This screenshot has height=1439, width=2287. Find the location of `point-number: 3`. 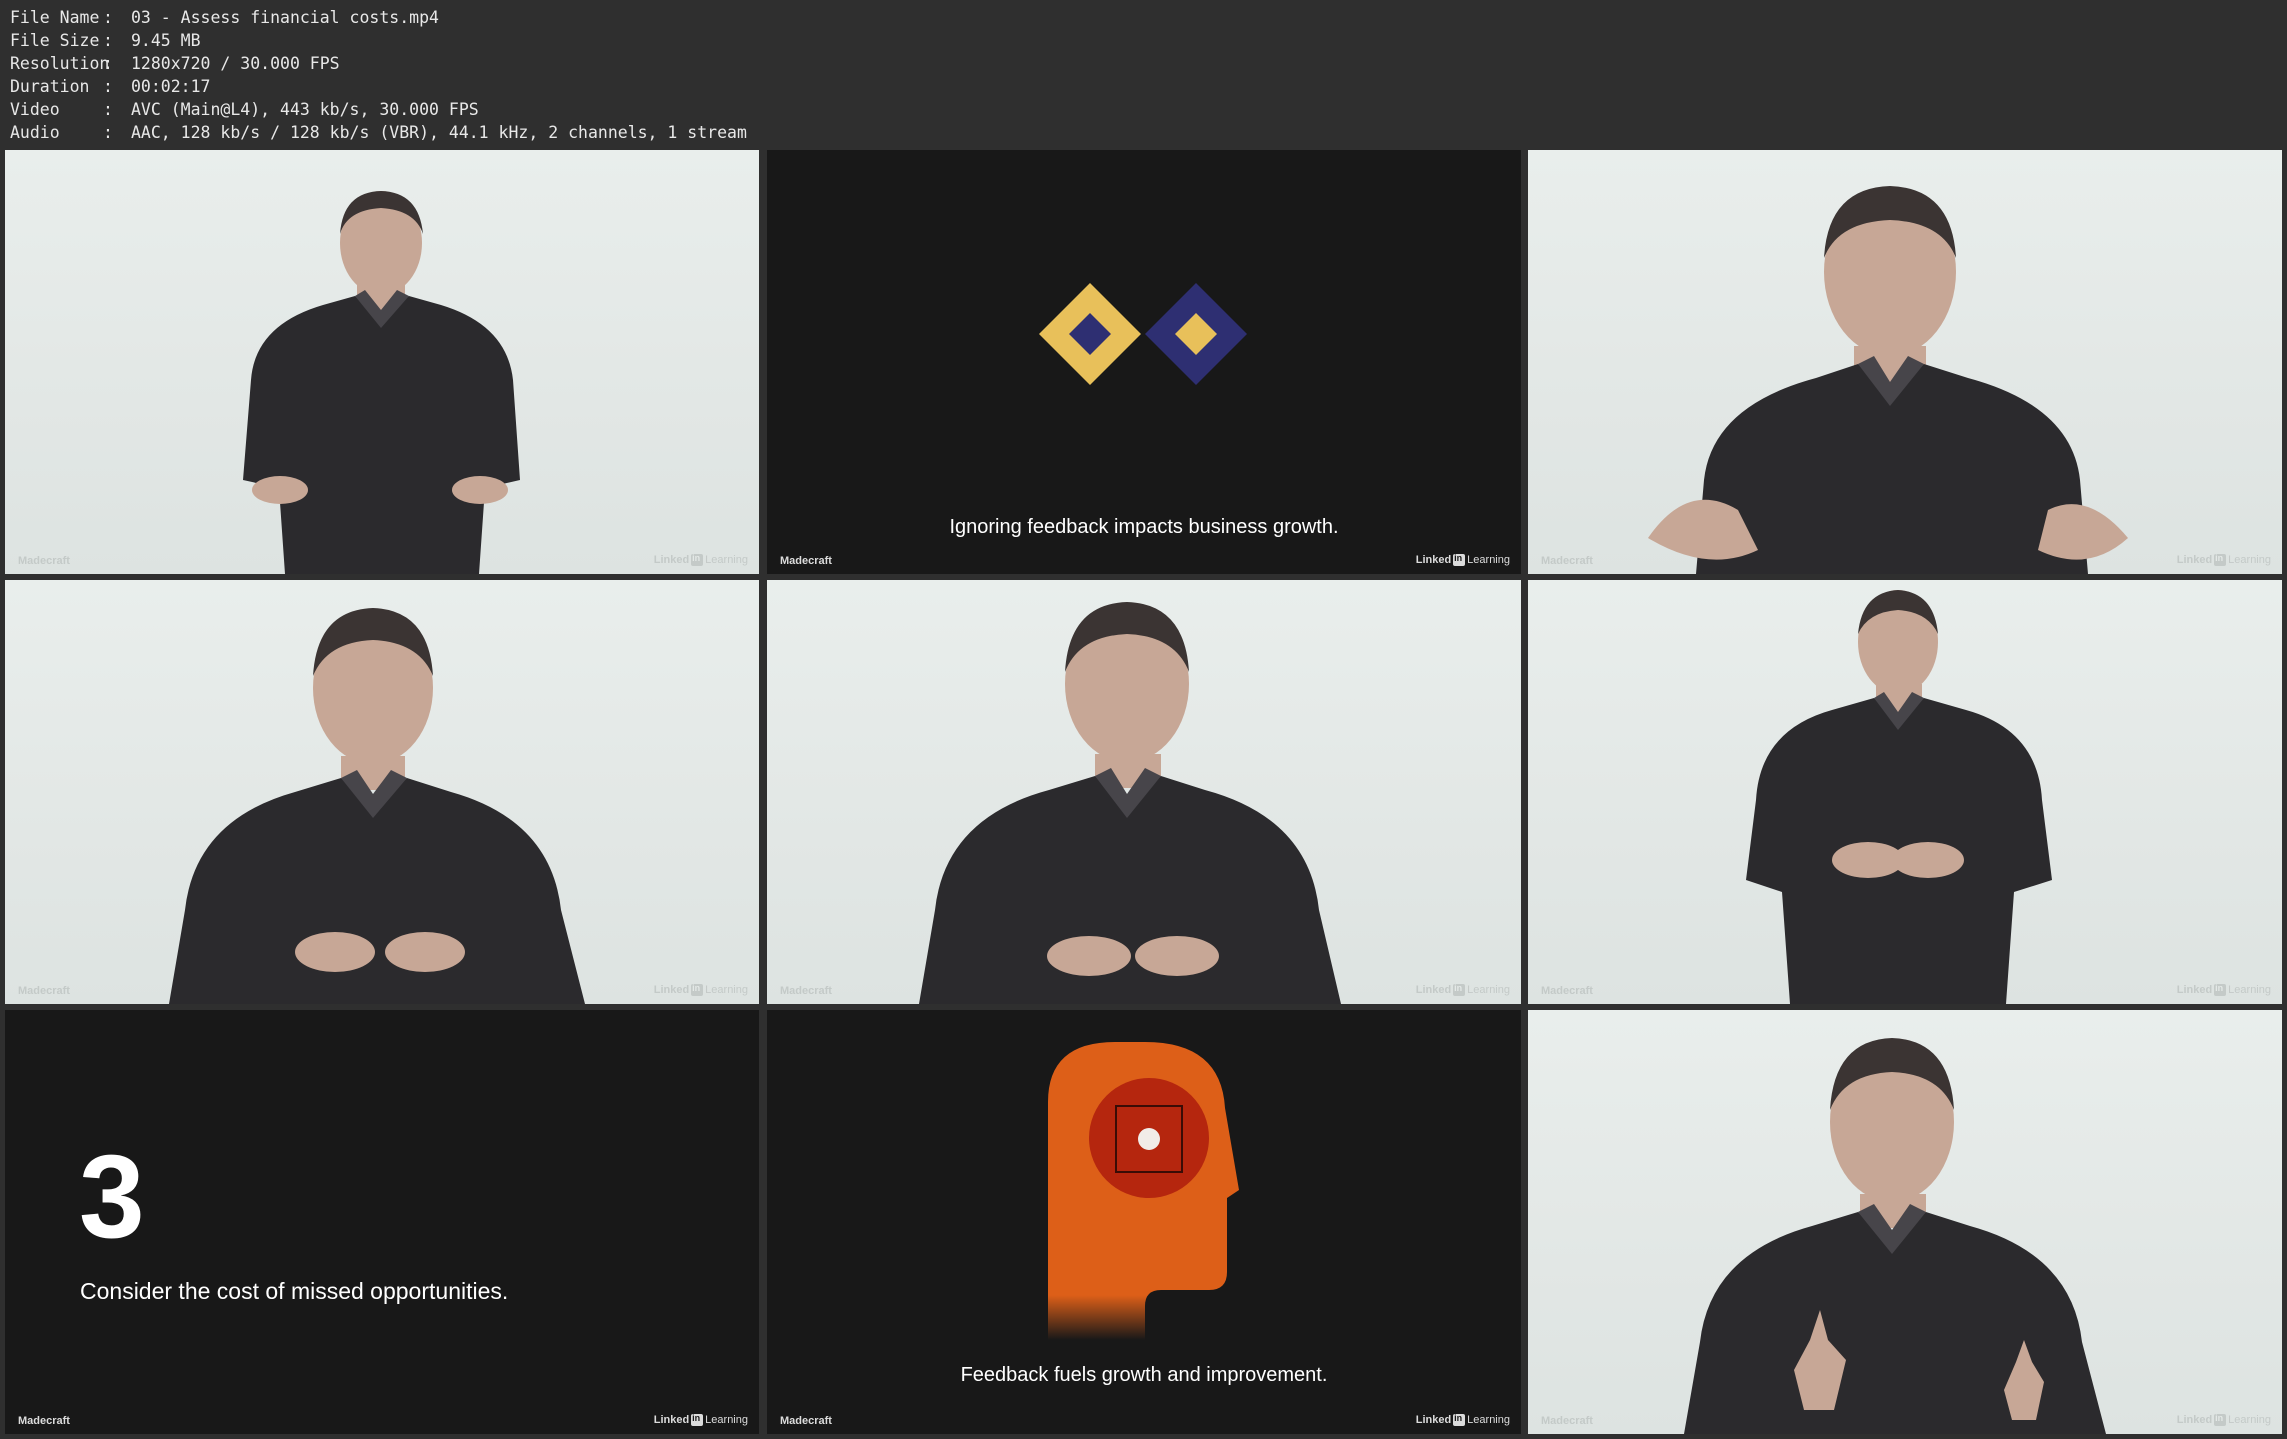

point-number: 3 is located at coordinates (112, 1197).